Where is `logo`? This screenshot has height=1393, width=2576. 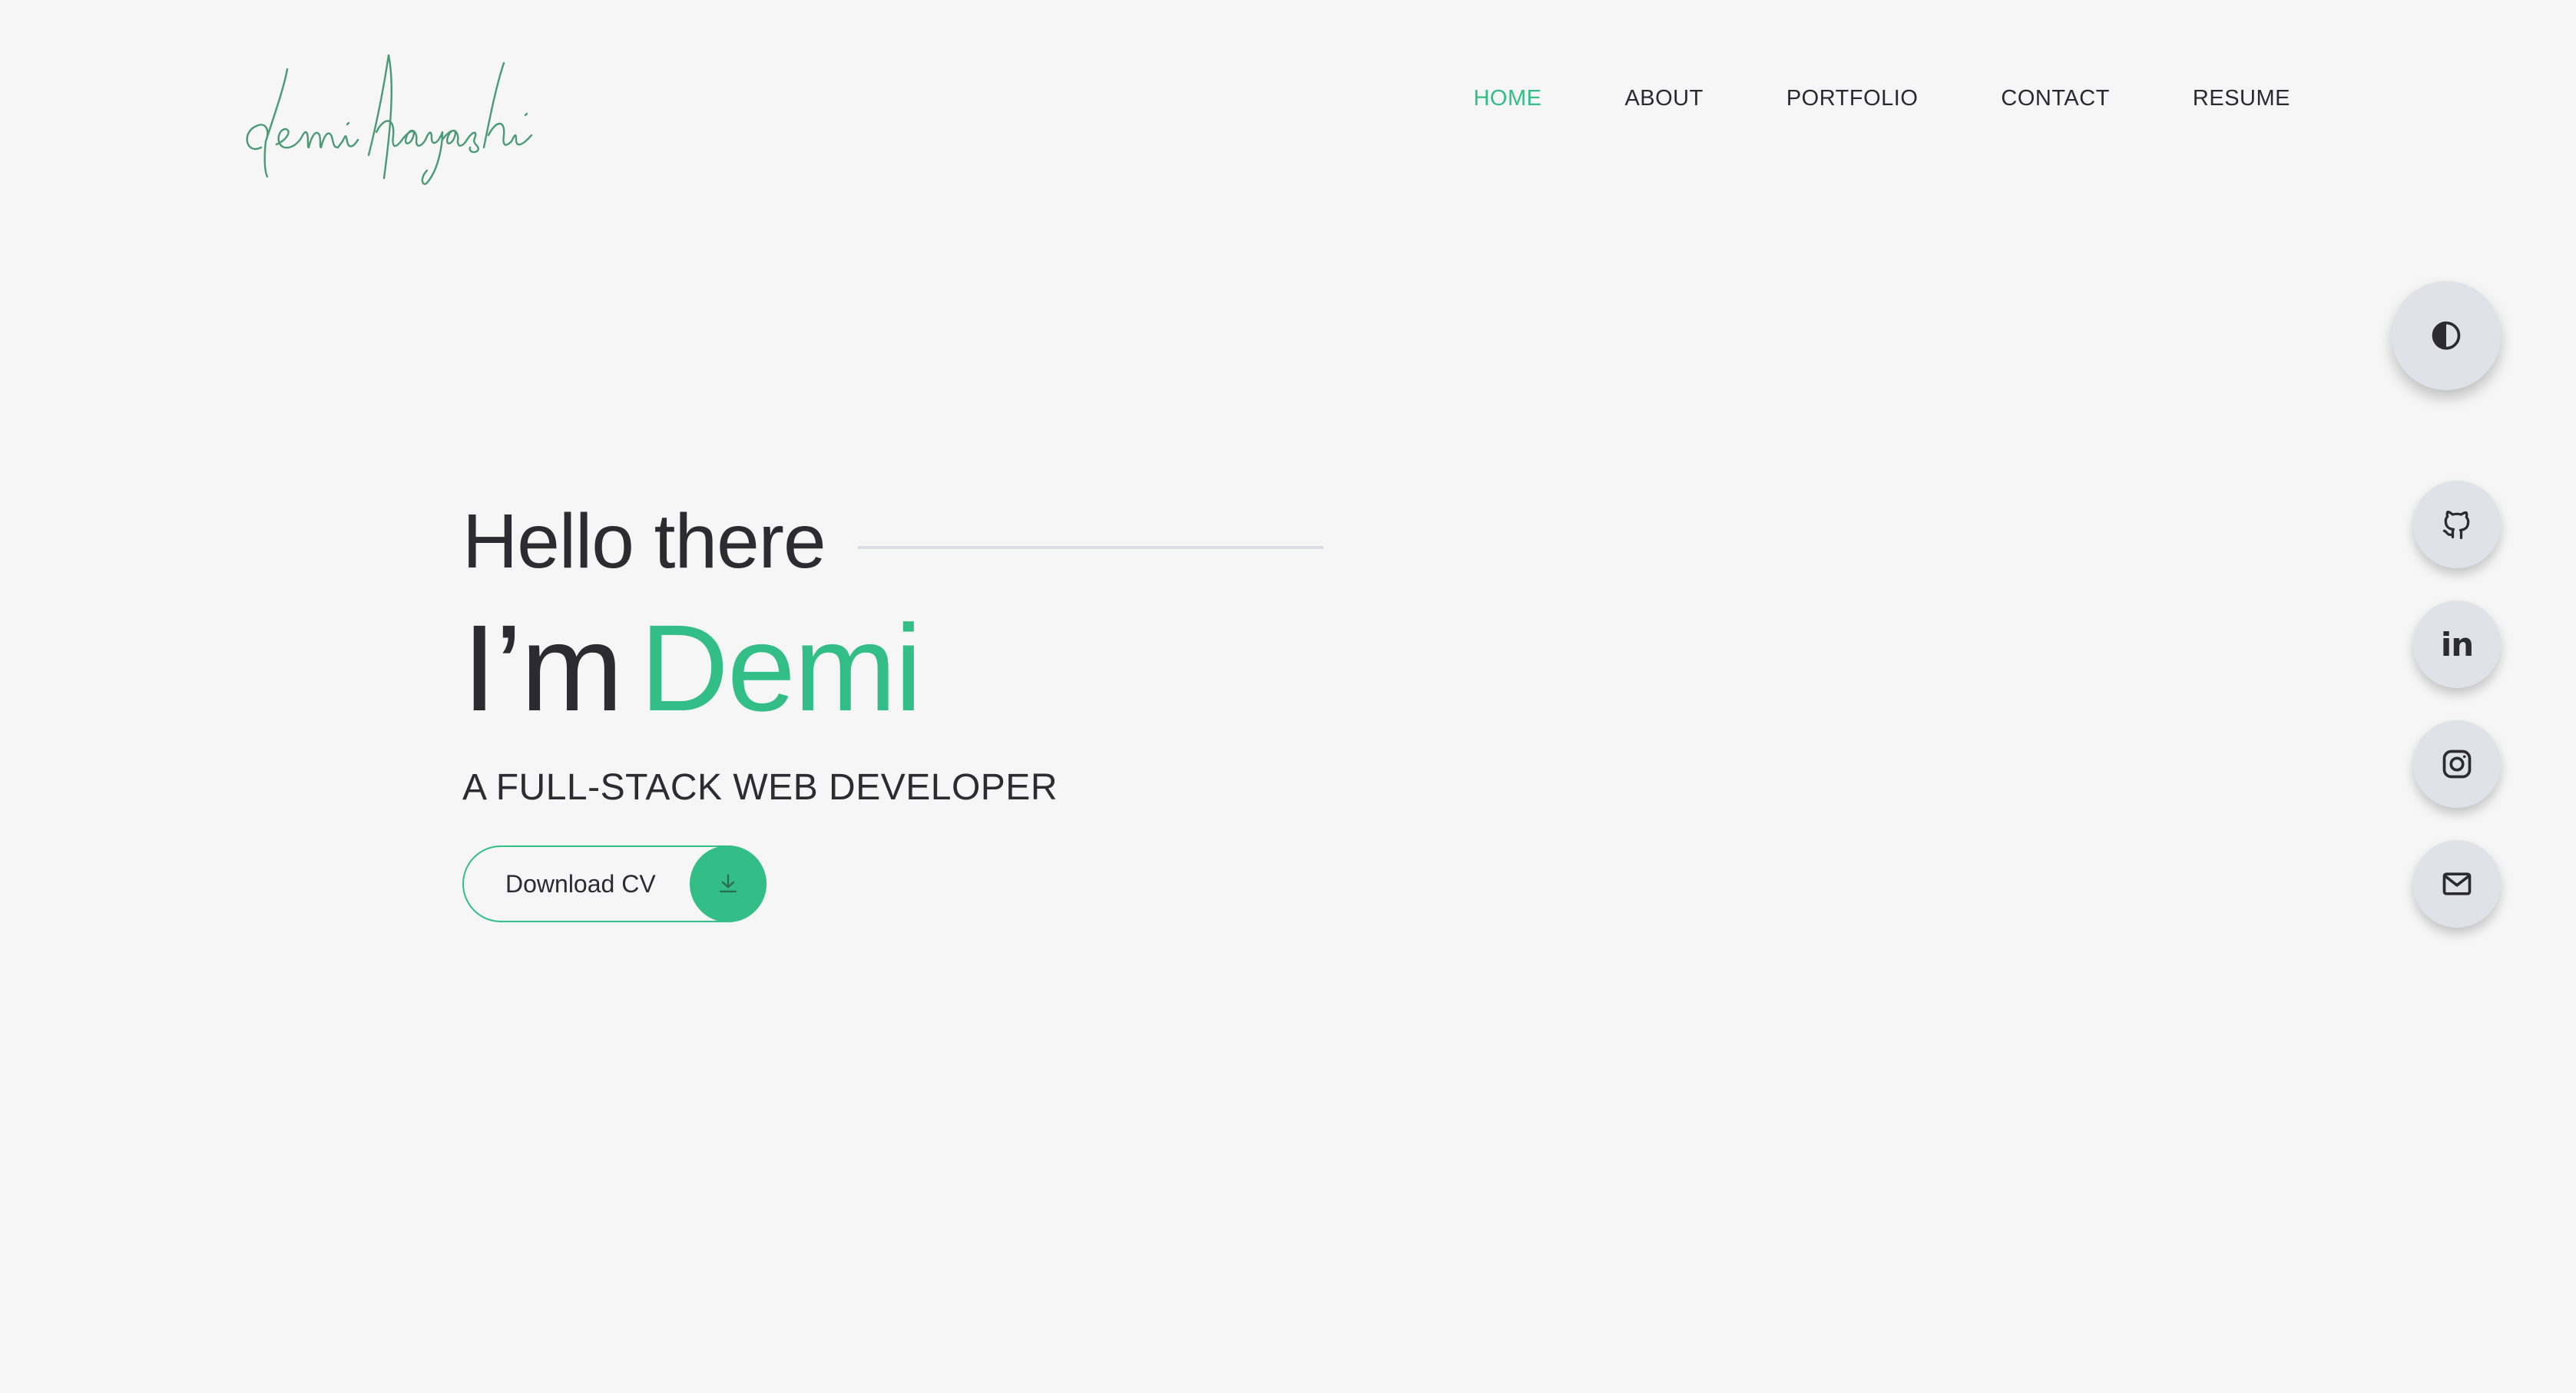
logo is located at coordinates (399, 113).